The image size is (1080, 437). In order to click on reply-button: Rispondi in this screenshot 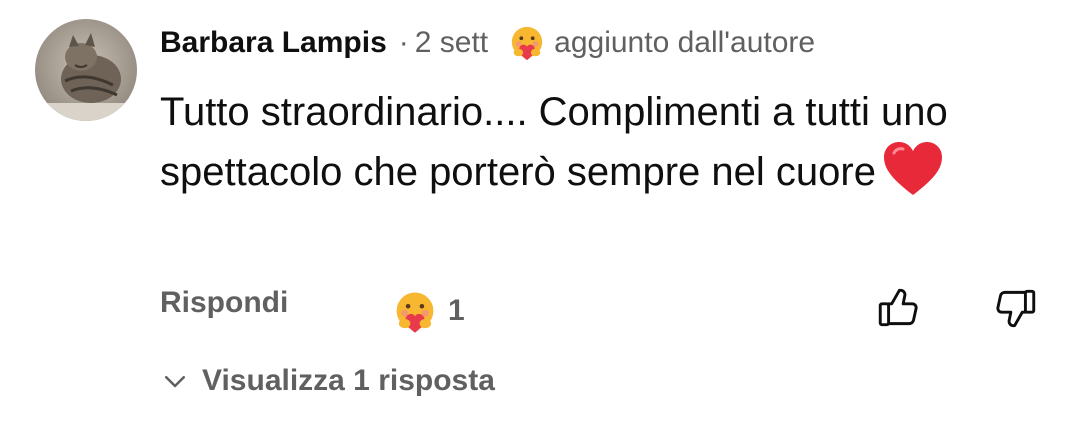, I will do `click(224, 303)`.